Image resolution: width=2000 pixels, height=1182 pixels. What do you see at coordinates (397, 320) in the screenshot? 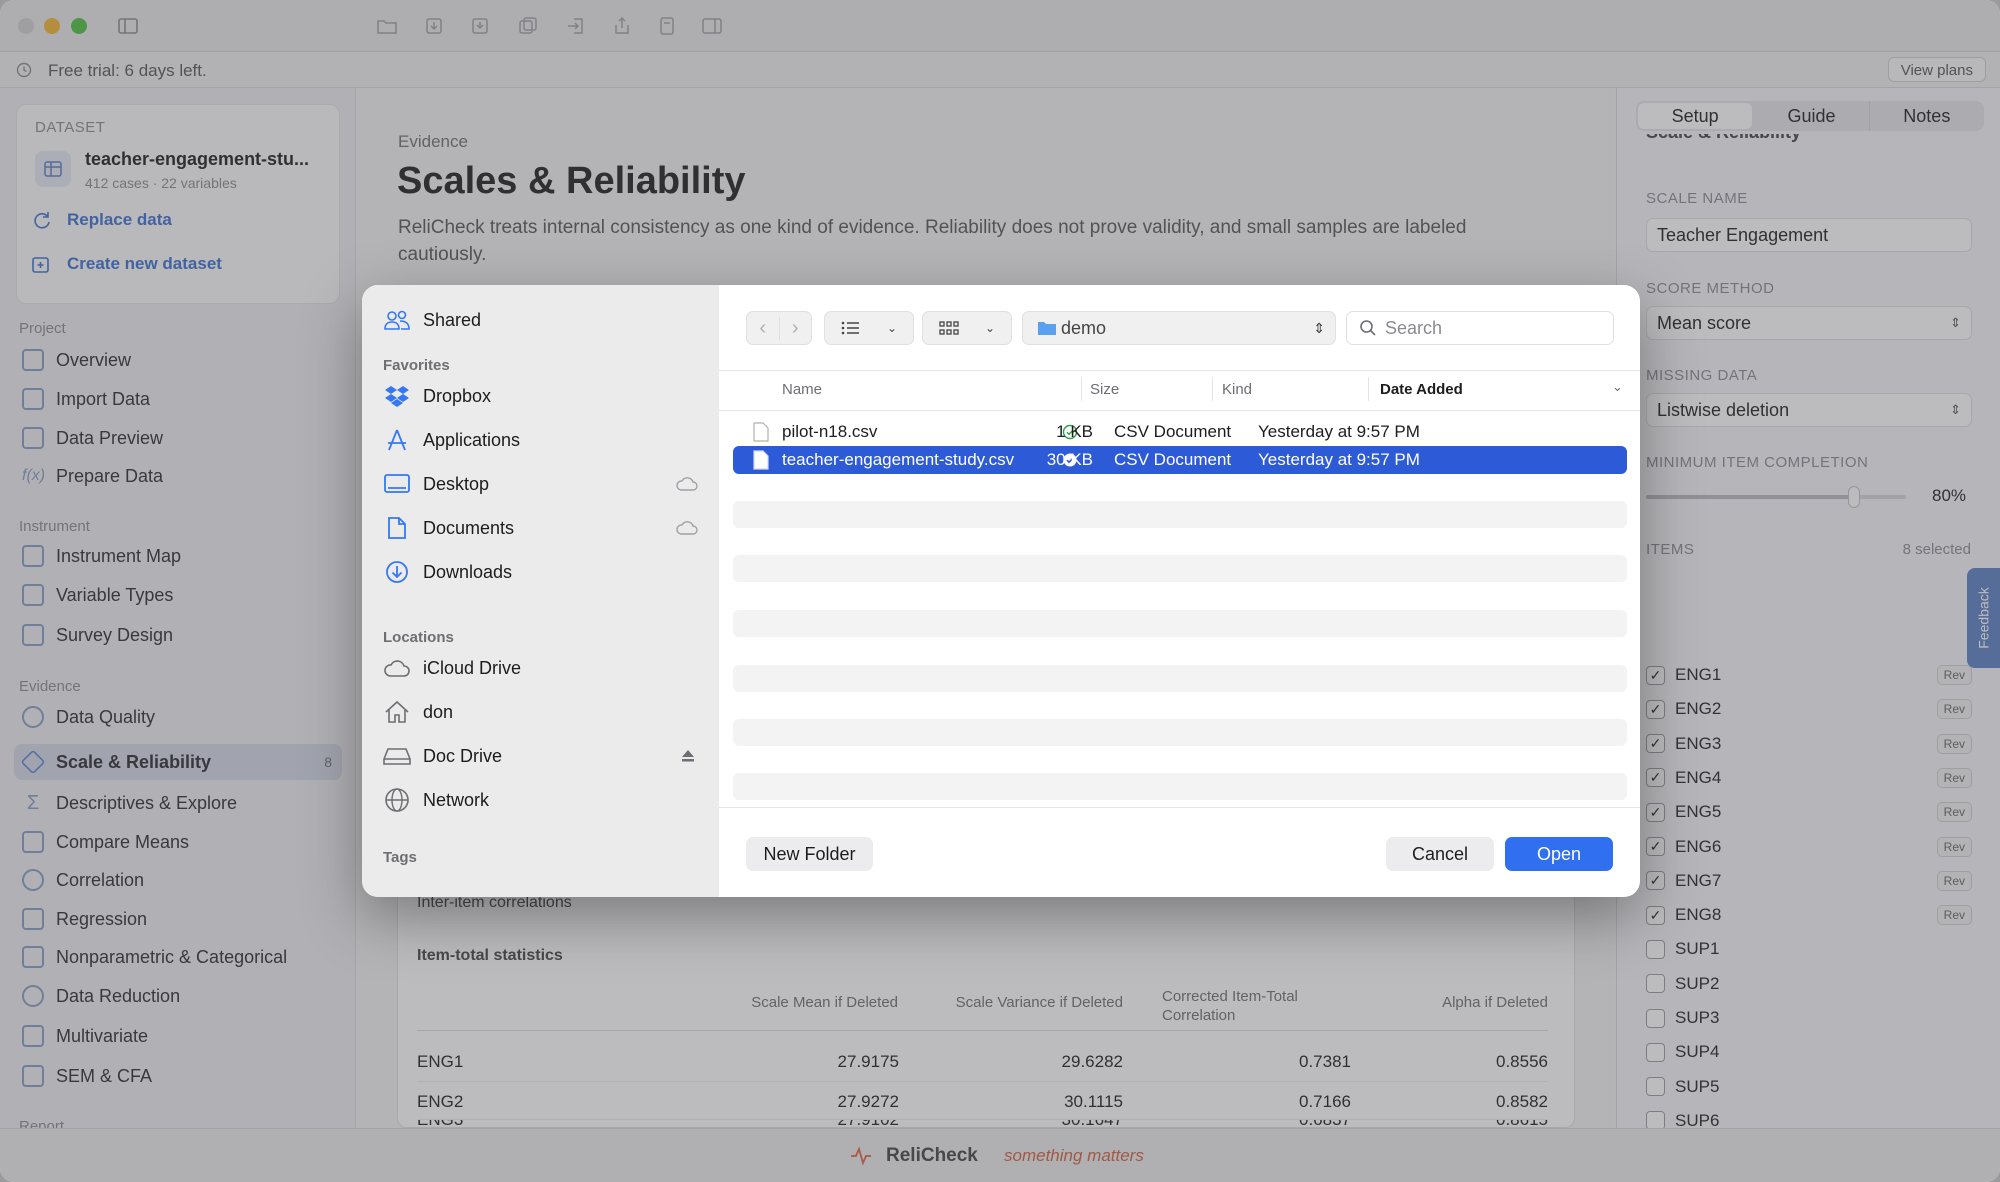
I see `shared-people-icon` at bounding box center [397, 320].